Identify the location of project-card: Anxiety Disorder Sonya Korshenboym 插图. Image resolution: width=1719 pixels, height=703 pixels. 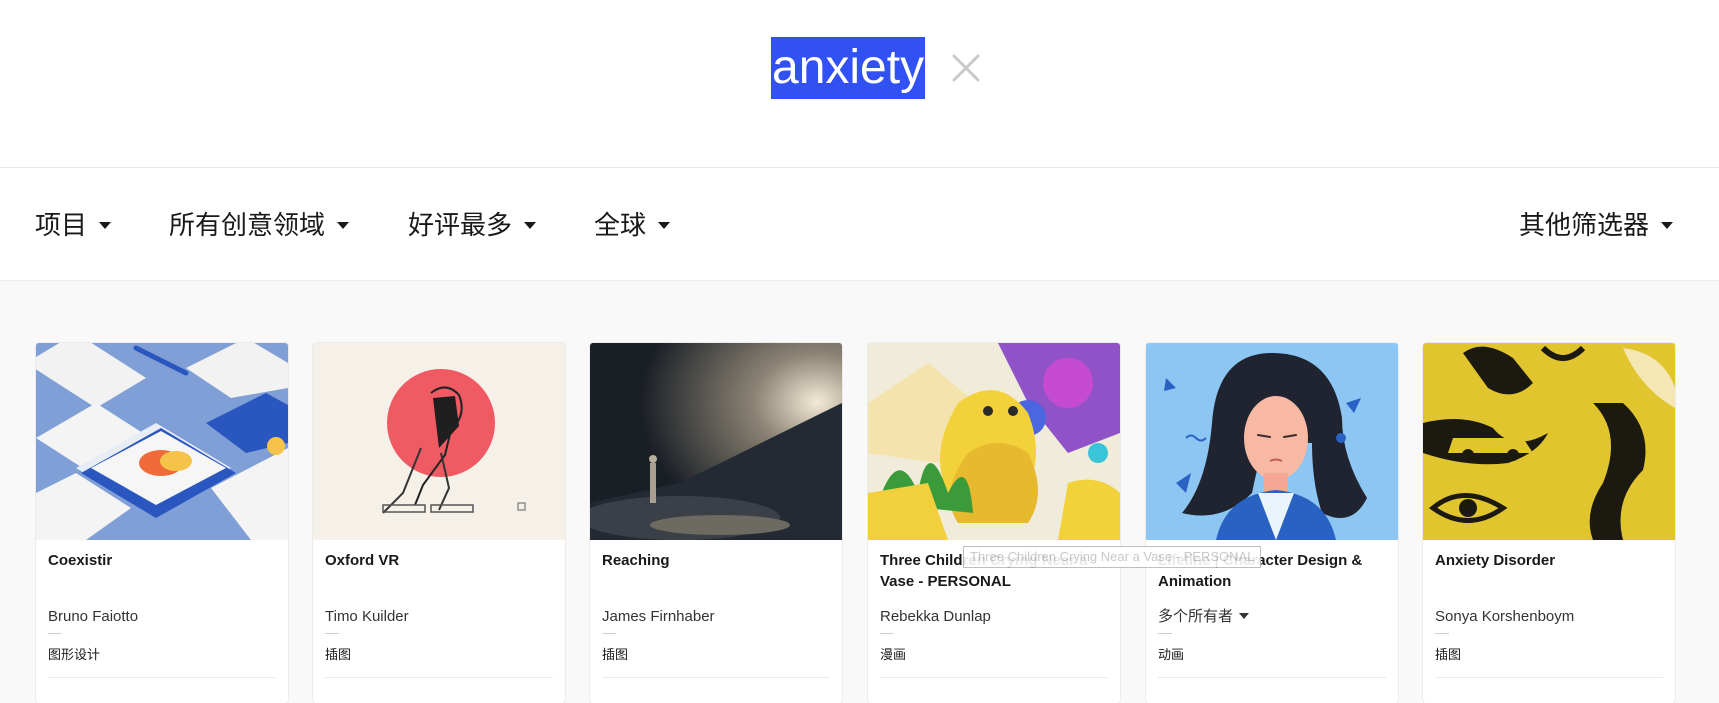
(1549, 523).